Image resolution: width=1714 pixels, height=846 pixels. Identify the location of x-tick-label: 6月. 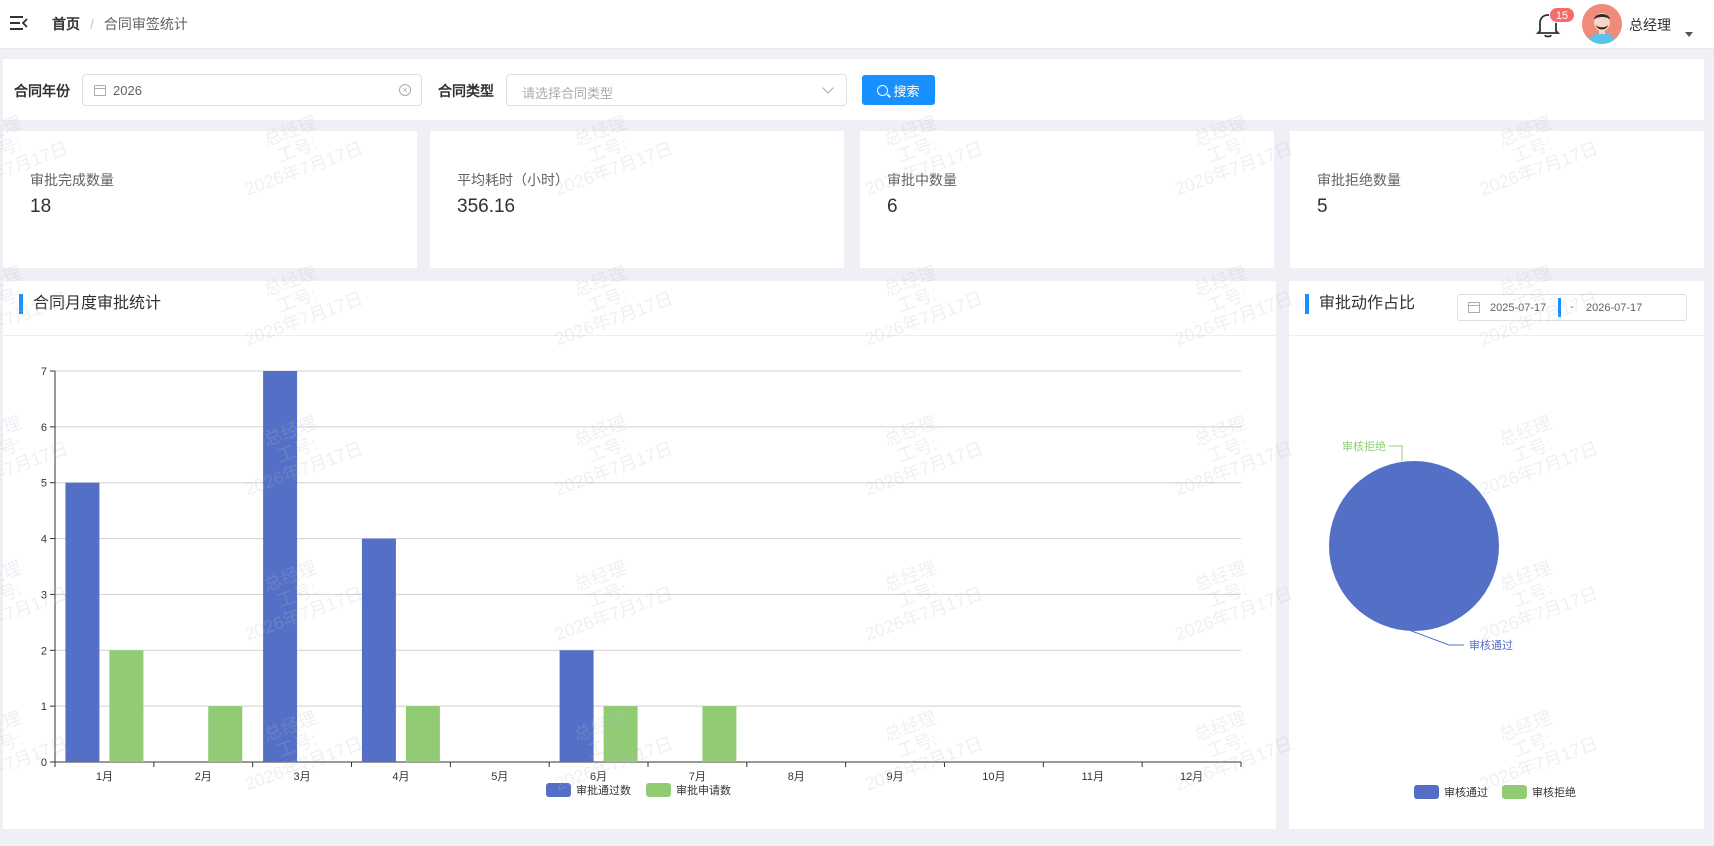
(598, 777).